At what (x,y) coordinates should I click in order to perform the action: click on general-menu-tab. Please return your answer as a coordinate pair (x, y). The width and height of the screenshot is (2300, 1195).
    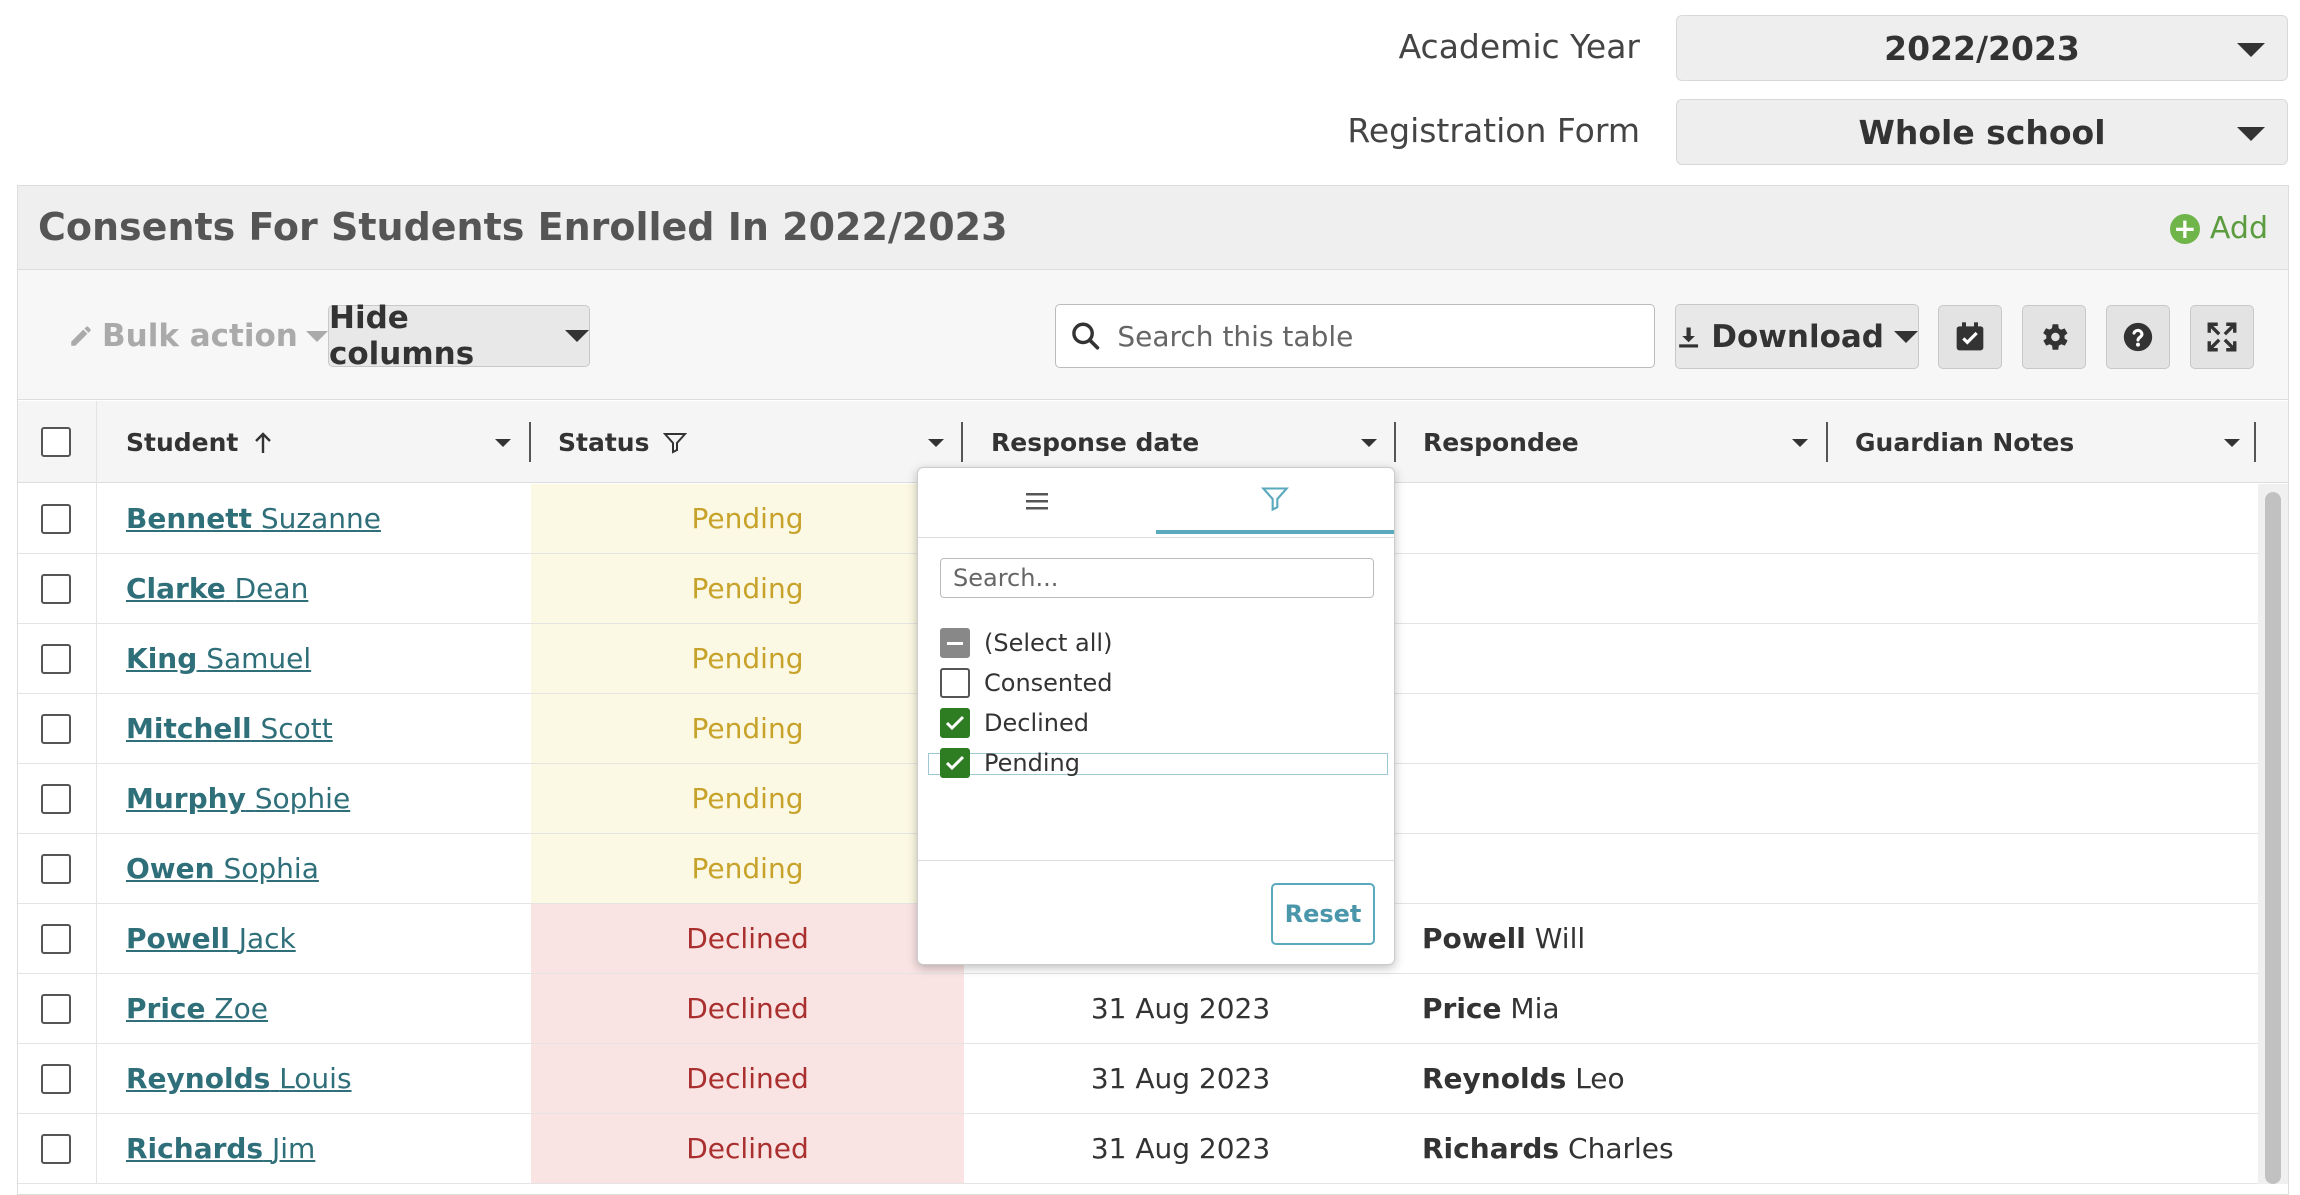
    Looking at the image, I should click on (1037, 501).